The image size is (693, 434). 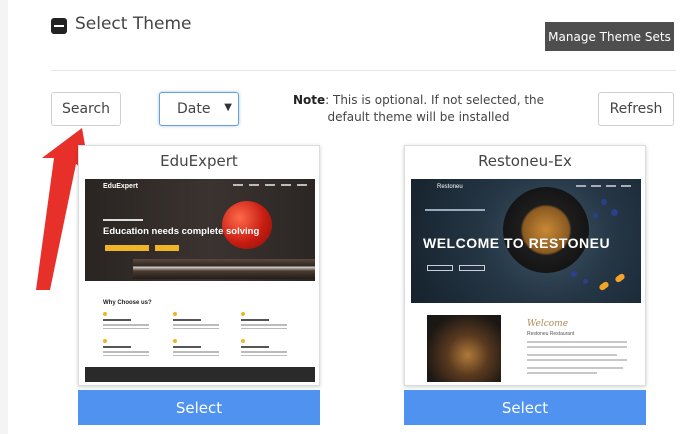 I want to click on preview-section-title: Why Choose us?, so click(x=127, y=303).